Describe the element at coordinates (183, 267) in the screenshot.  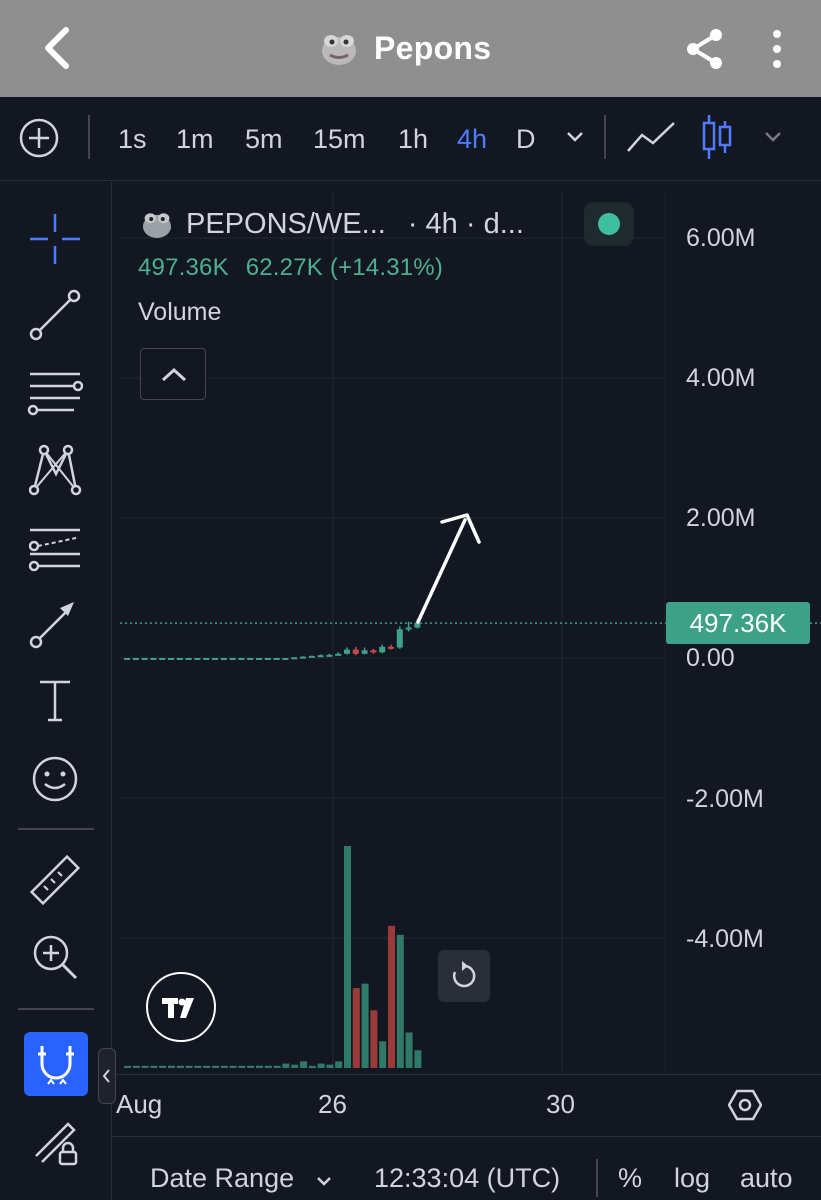
I see `last-price-value: 497.36K` at that location.